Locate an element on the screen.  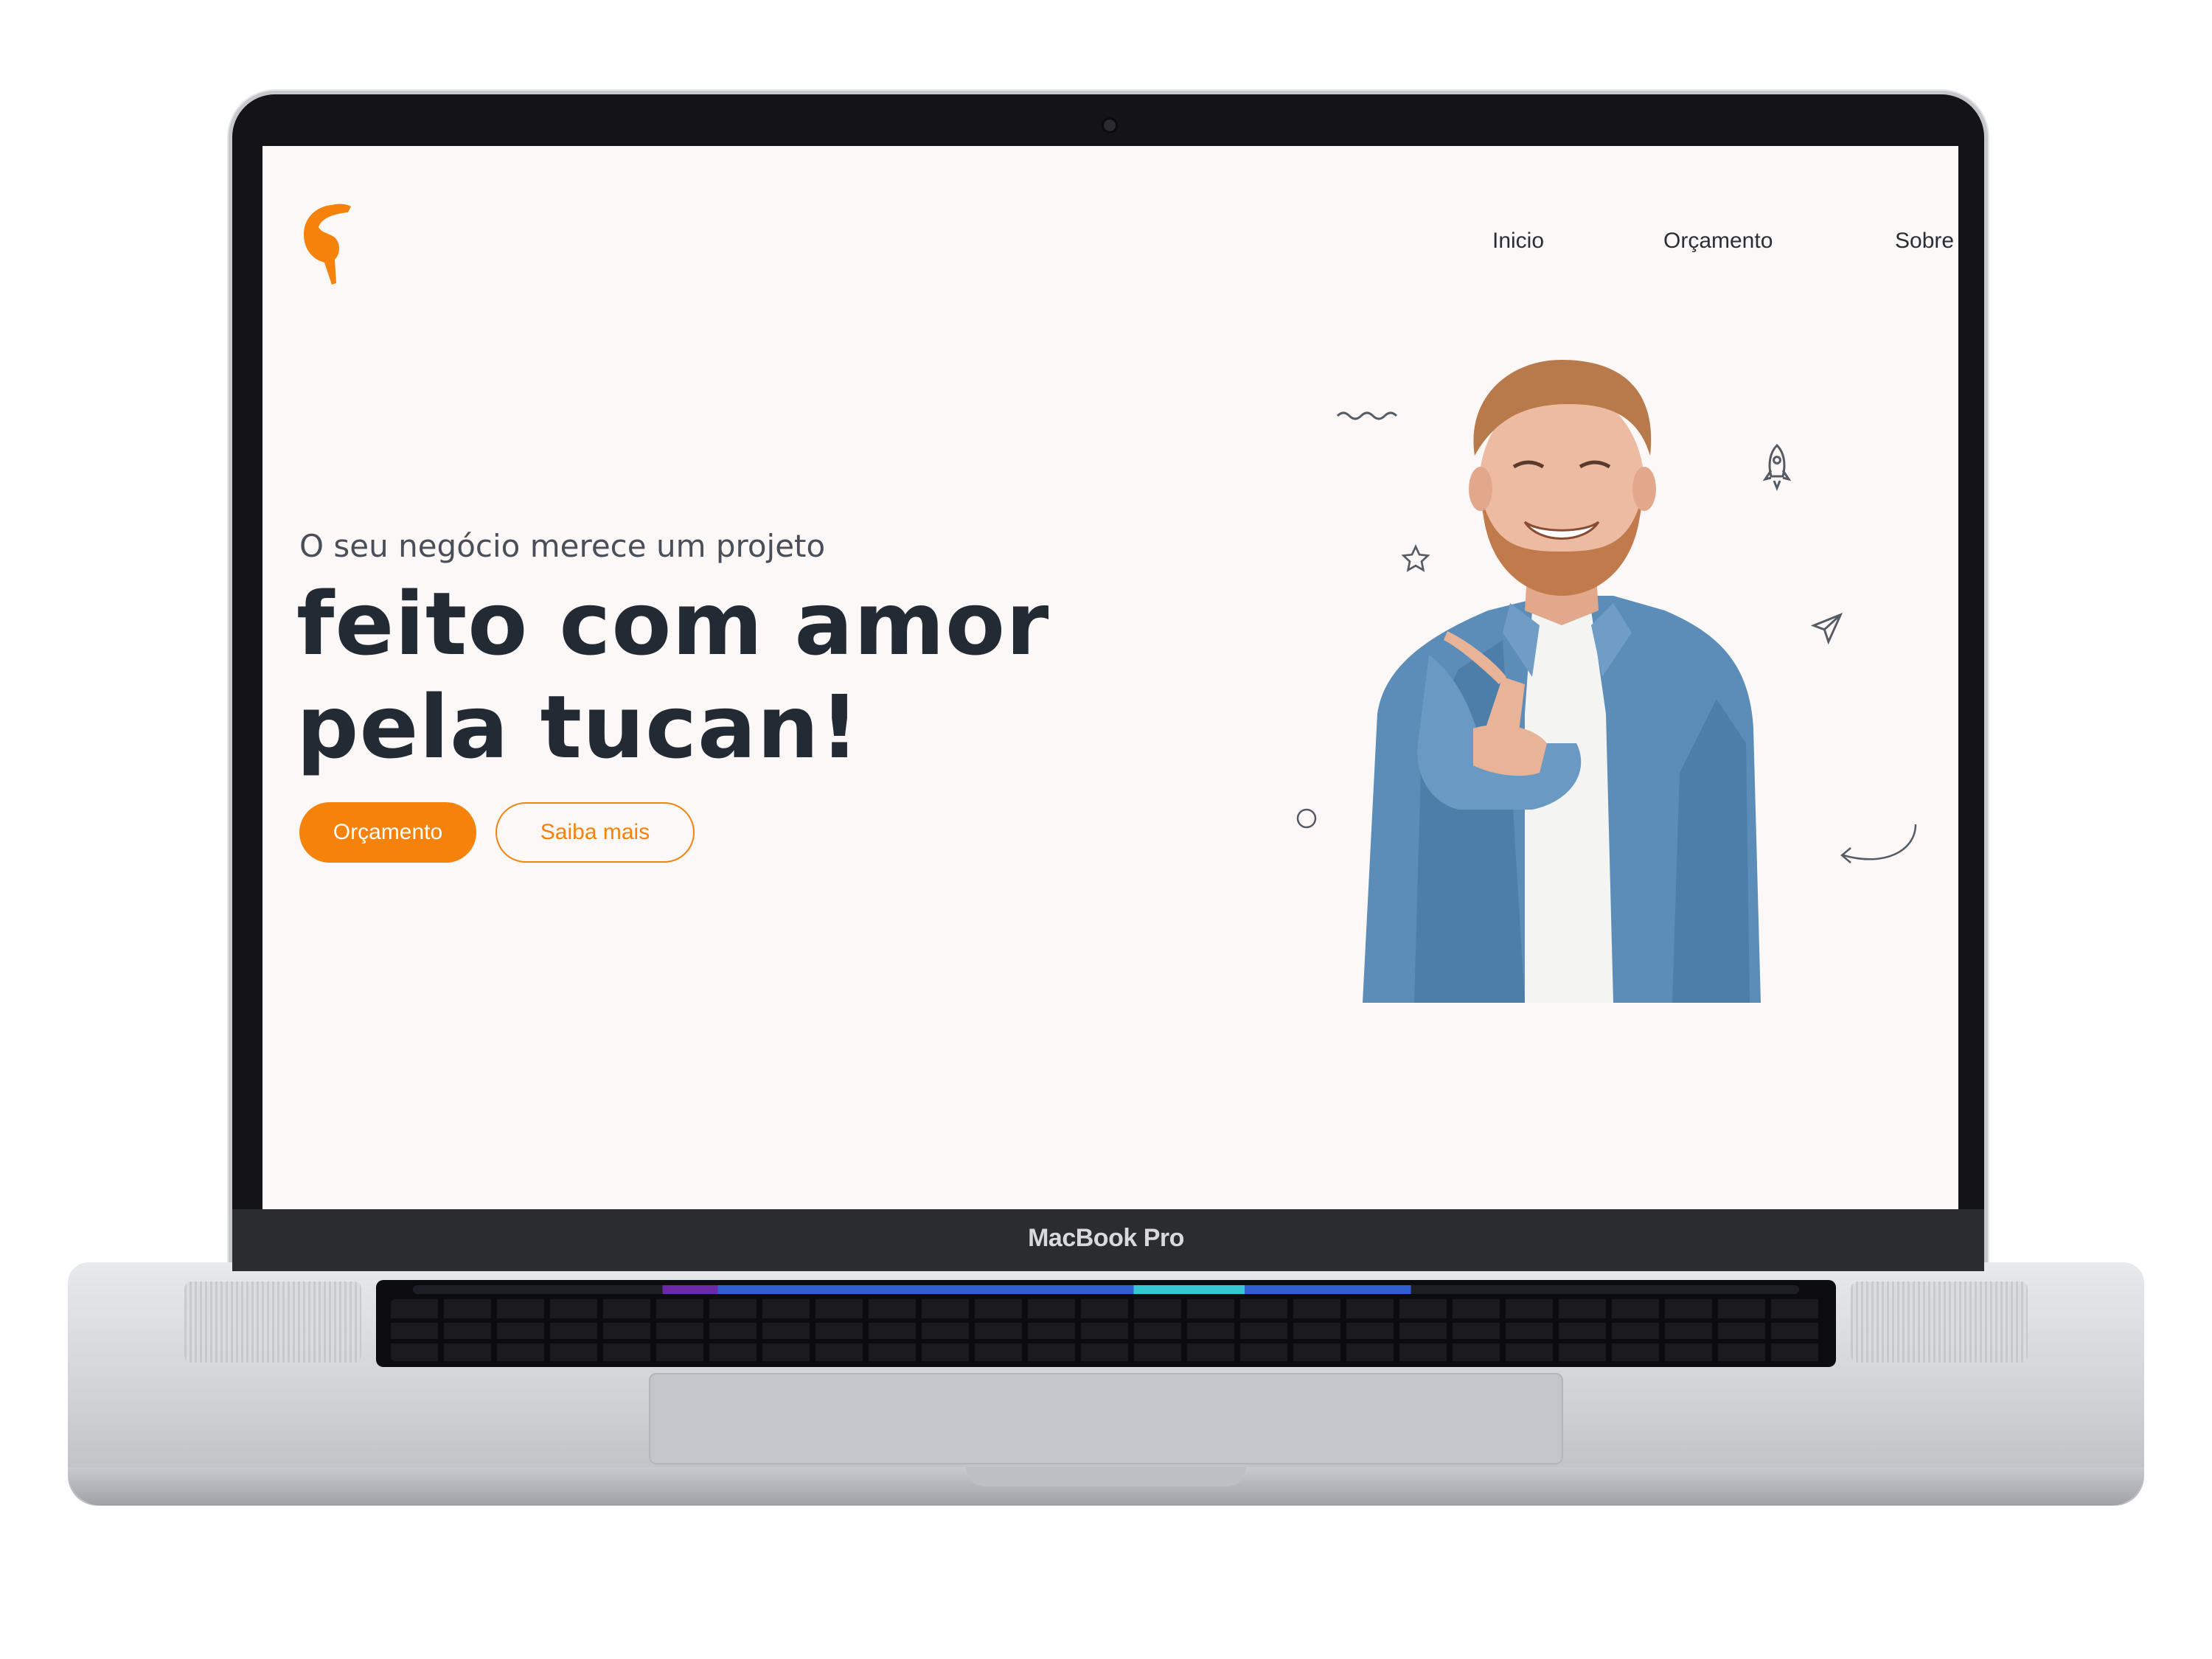
hero-subtitle: O seu negócio merece um projeto is located at coordinates (562, 546).